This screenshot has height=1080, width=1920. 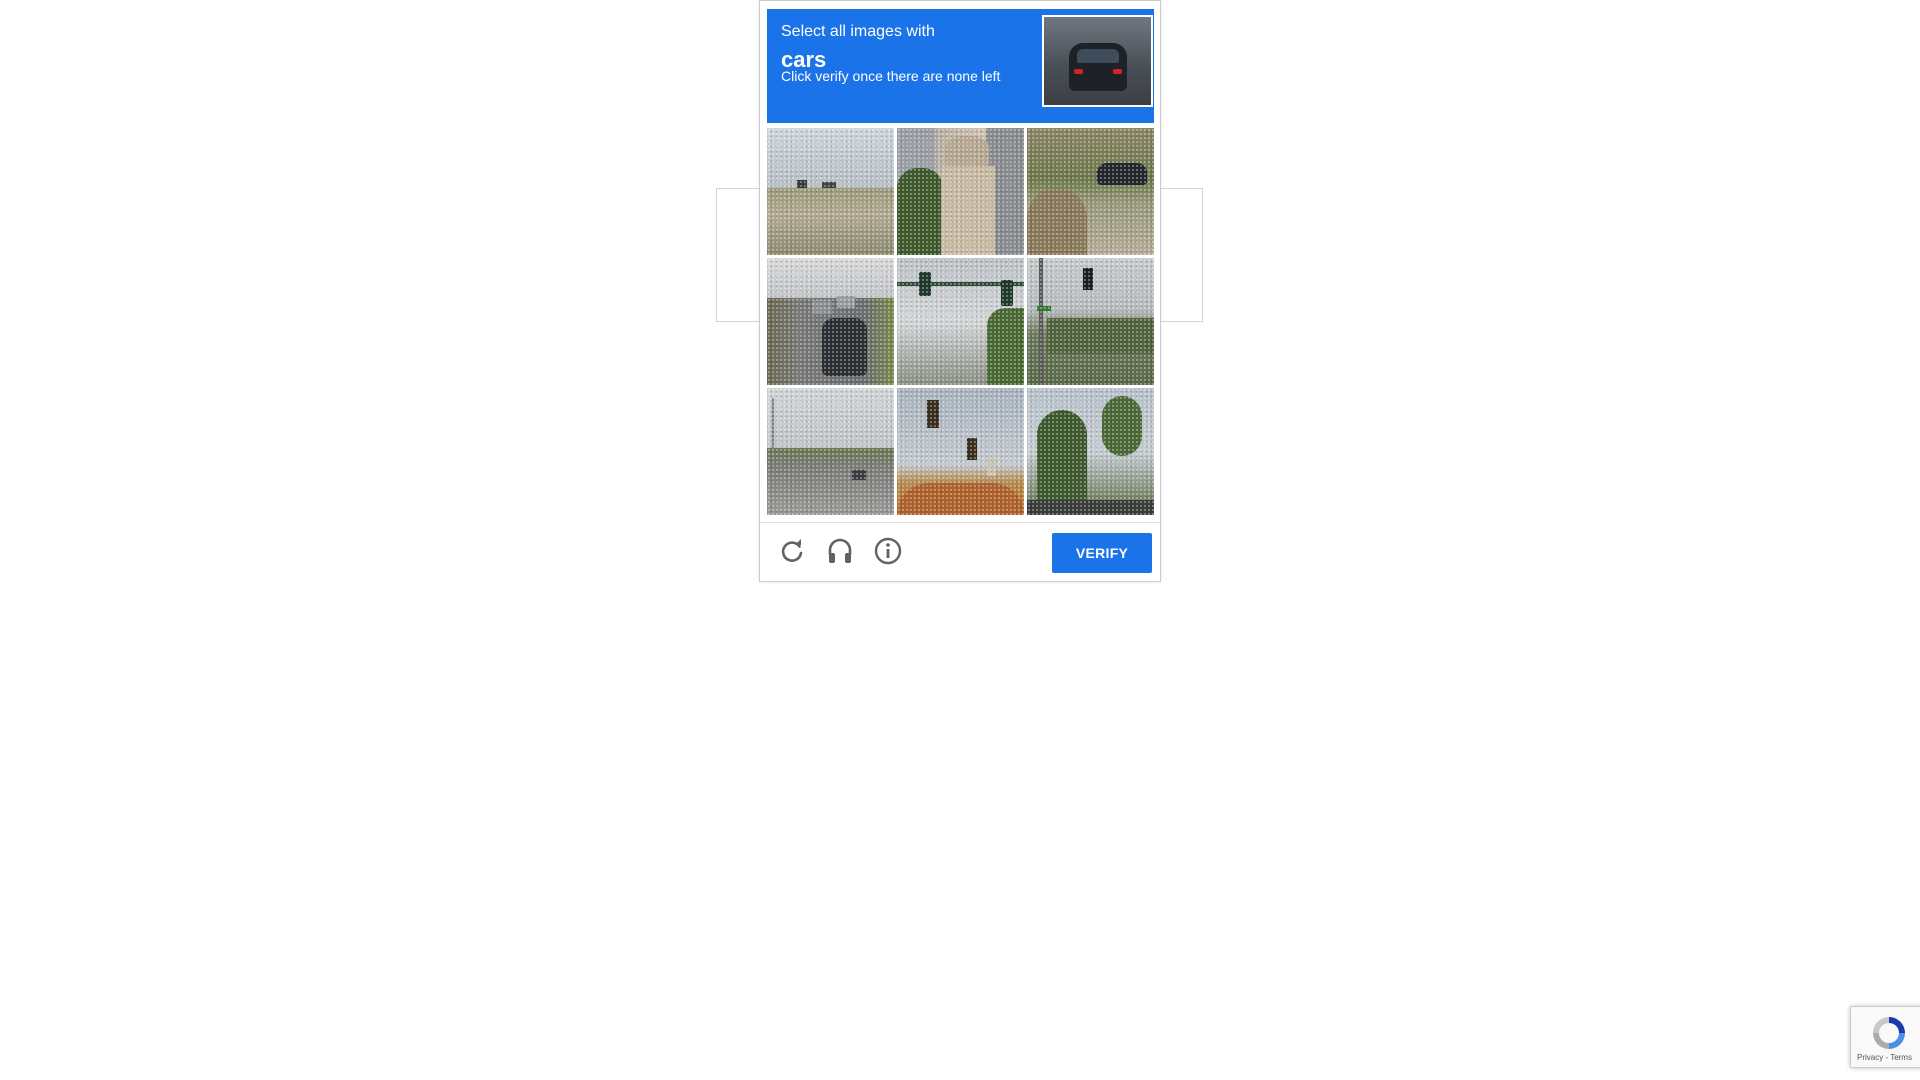 I want to click on info-icon, so click(x=888, y=551).